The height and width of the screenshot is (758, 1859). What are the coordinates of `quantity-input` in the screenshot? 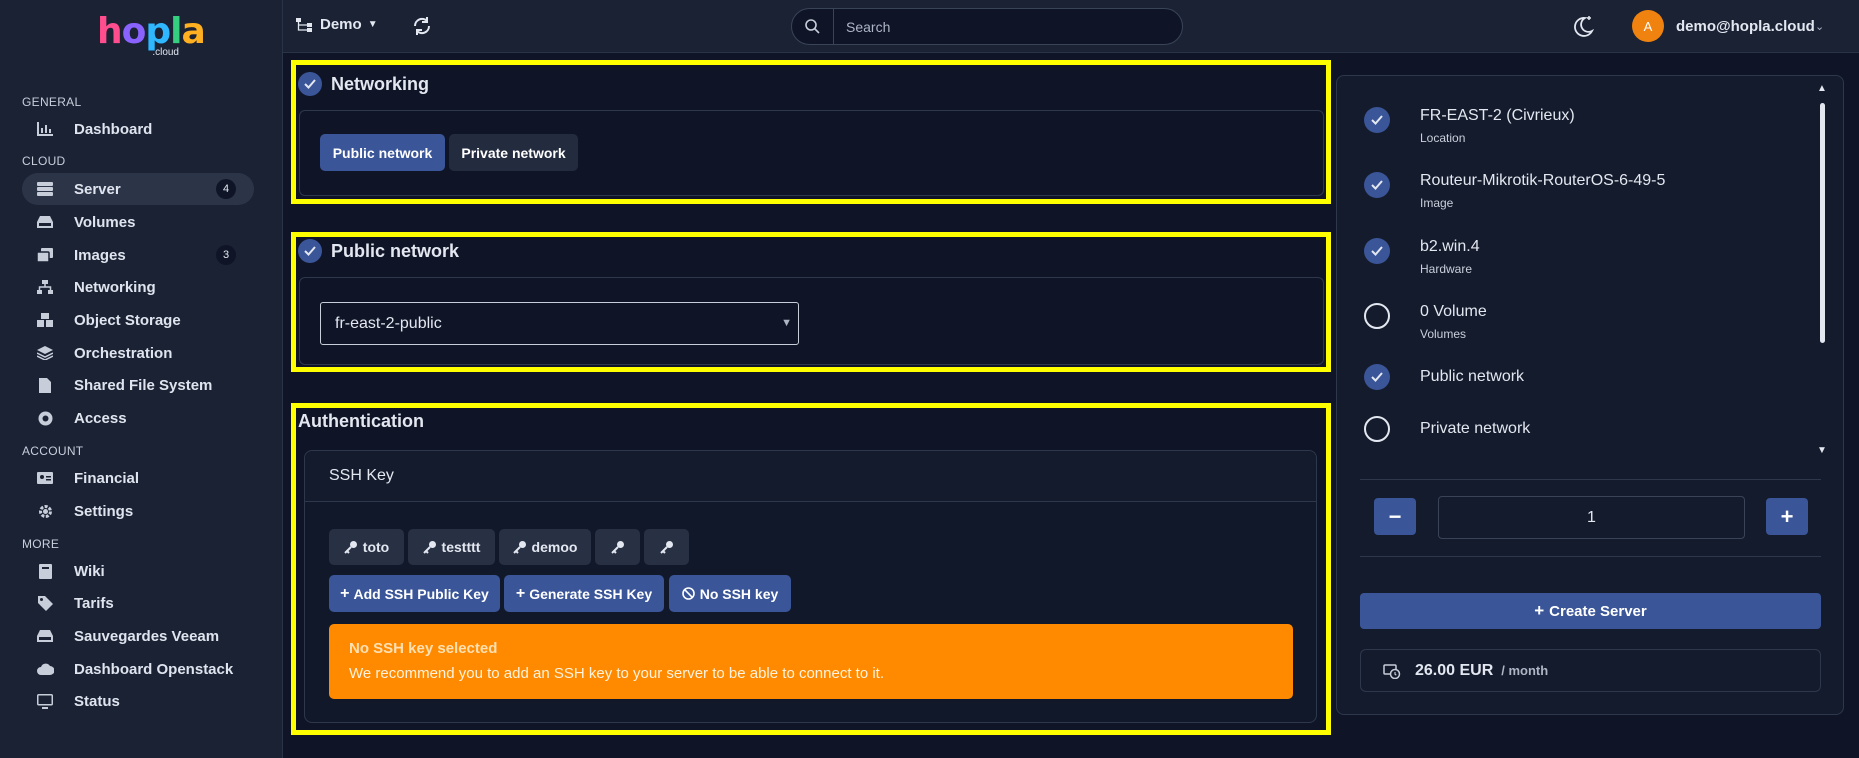 It's located at (1591, 517).